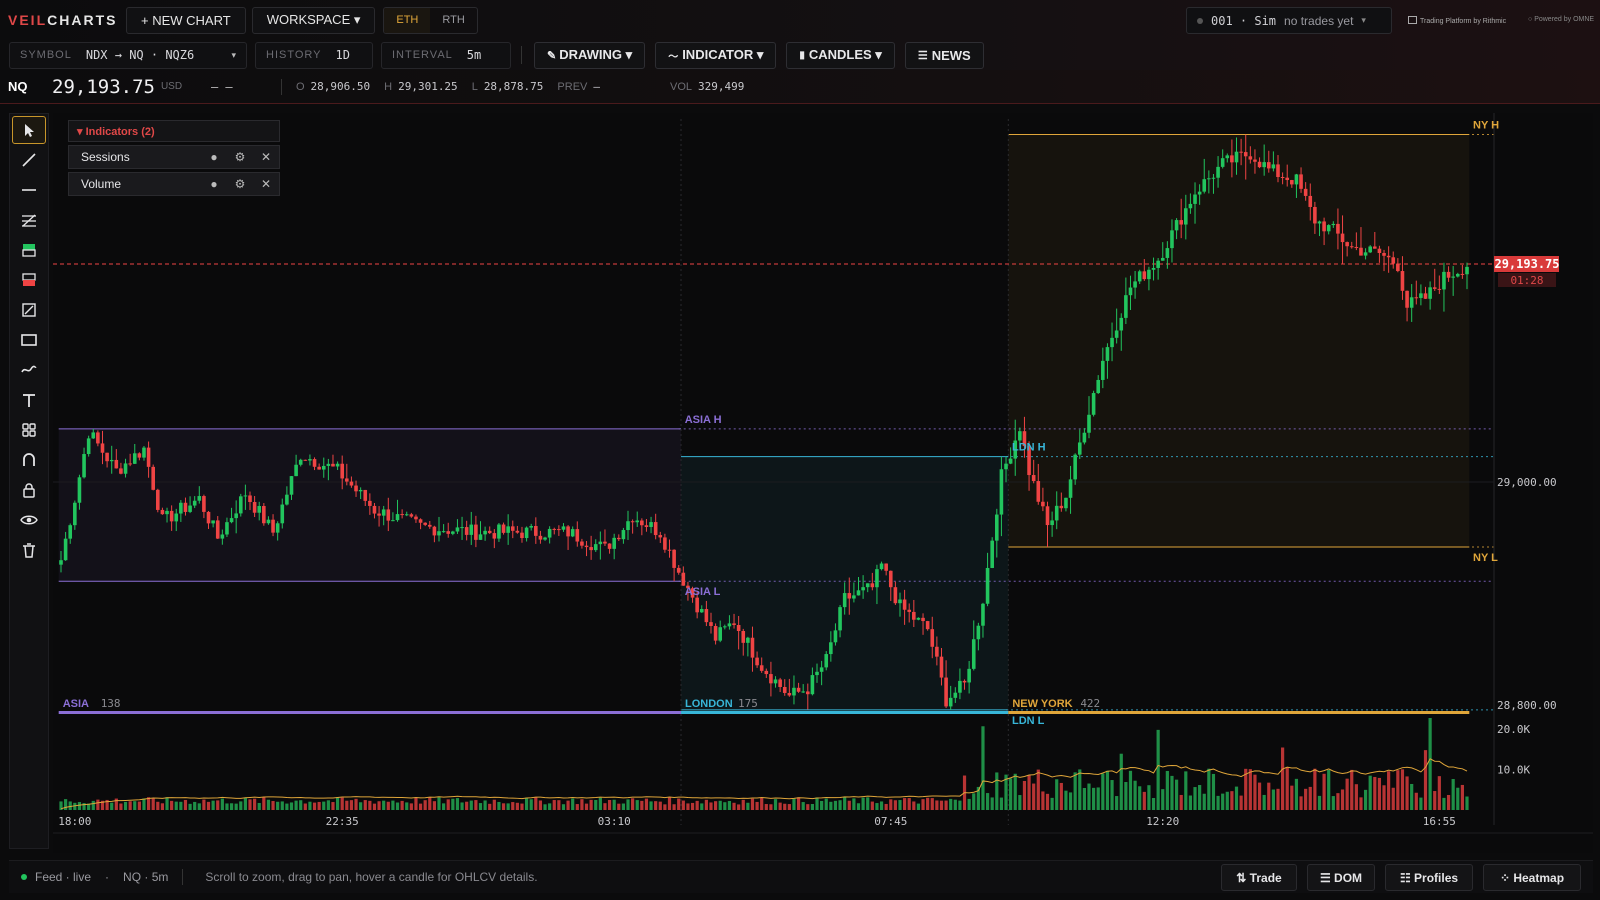 The height and width of the screenshot is (900, 1600). Describe the element at coordinates (140, 55) in the screenshot. I see `symbol-value: NDX → NQ · NQZ6` at that location.